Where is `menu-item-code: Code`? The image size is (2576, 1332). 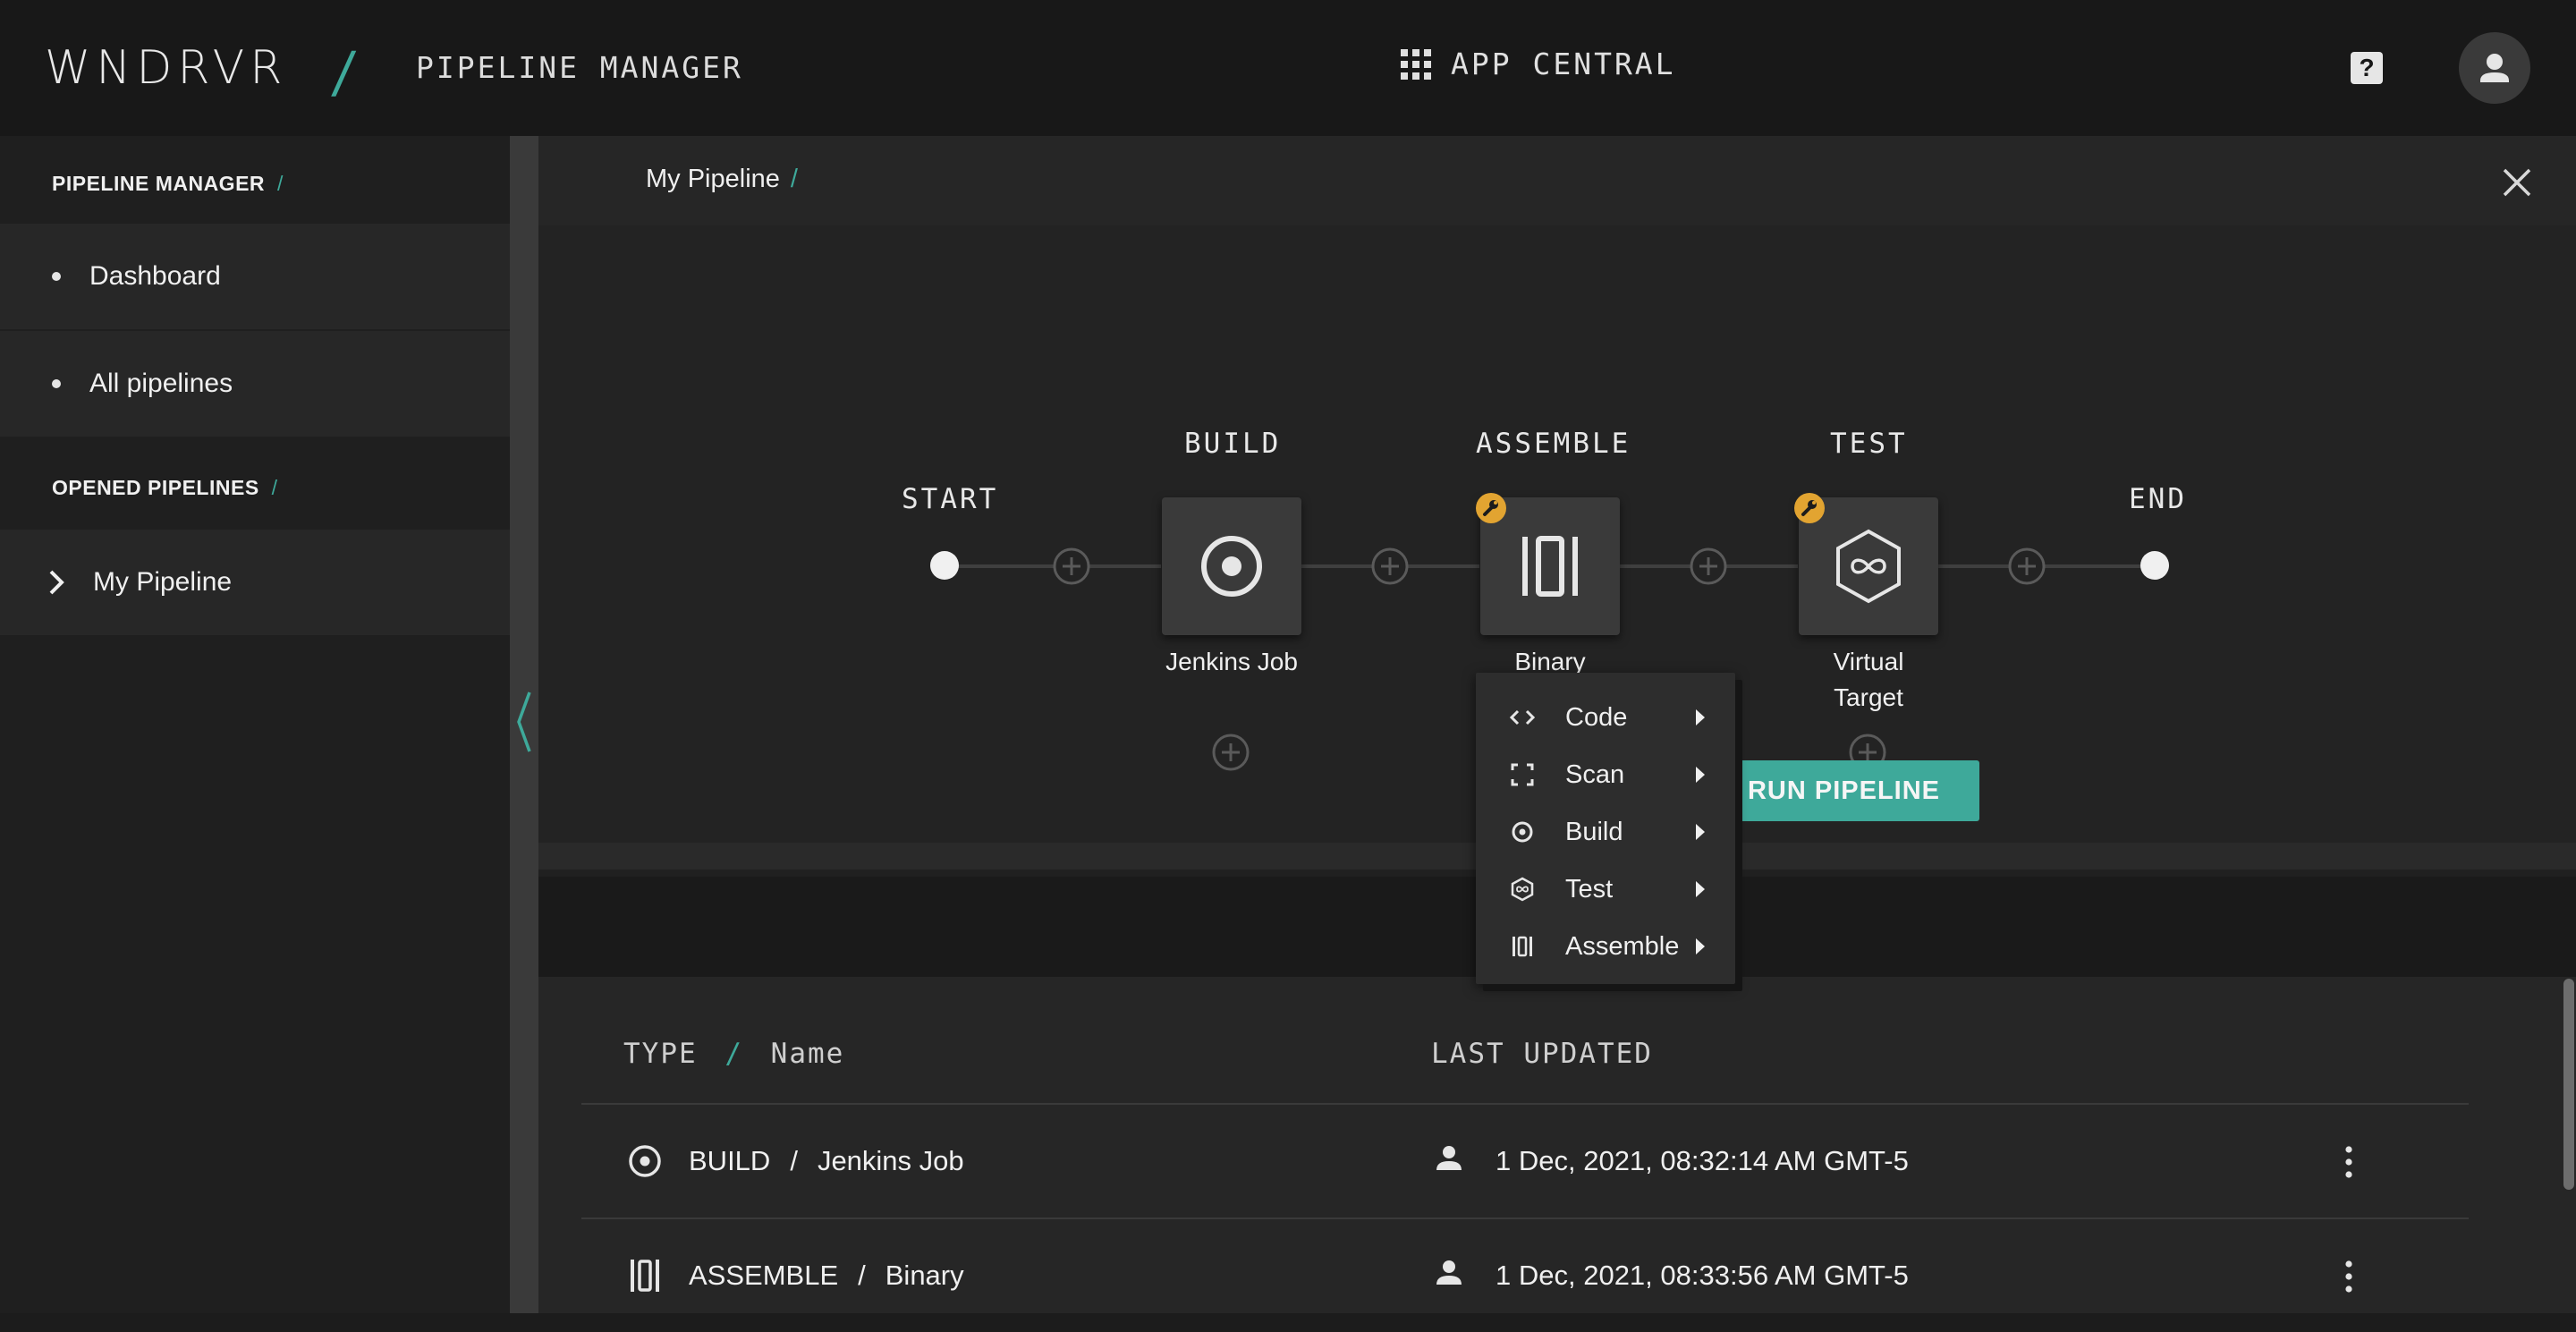 menu-item-code: Code is located at coordinates (1605, 718).